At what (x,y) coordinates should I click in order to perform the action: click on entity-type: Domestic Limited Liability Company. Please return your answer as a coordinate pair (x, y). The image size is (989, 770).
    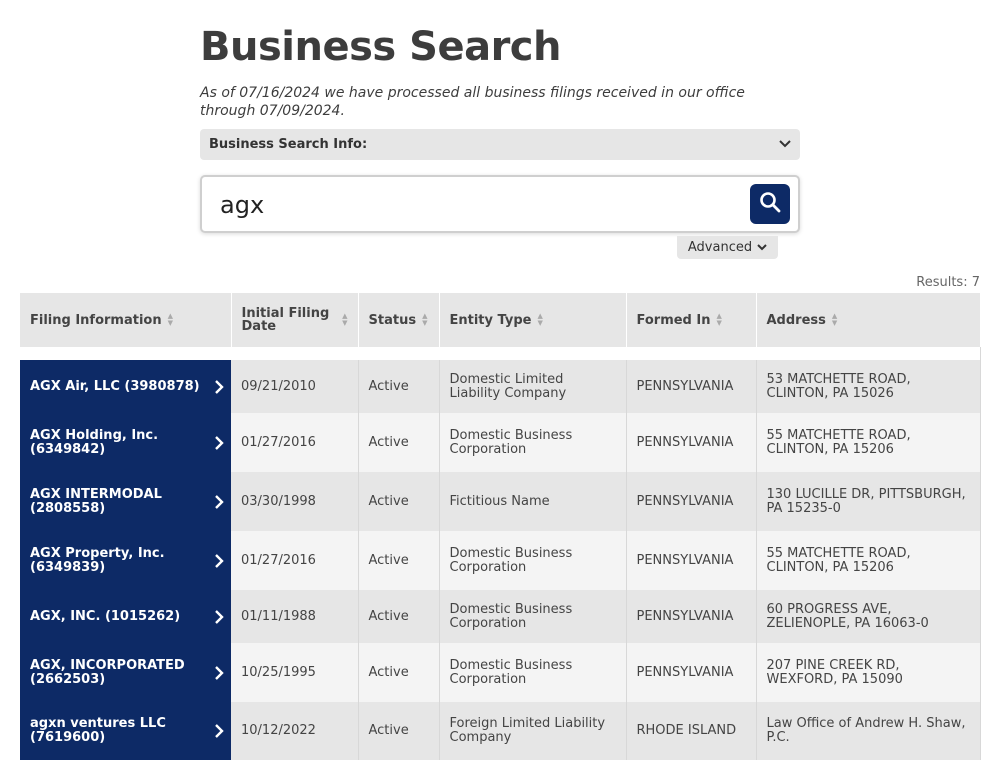
    Looking at the image, I should click on (533, 386).